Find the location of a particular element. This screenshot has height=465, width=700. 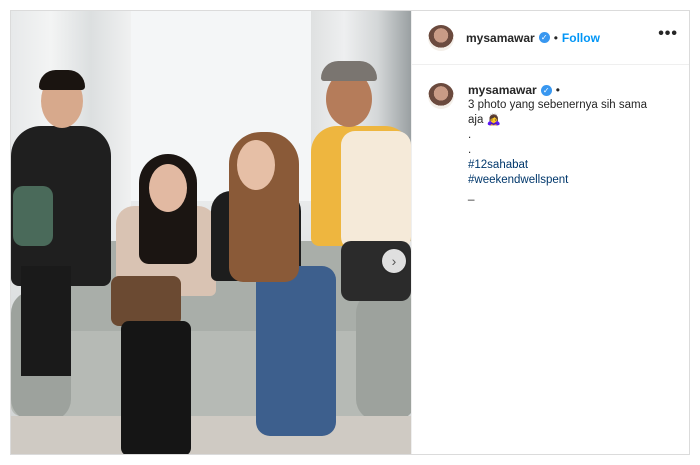

chevron-right-icon: › is located at coordinates (394, 261).